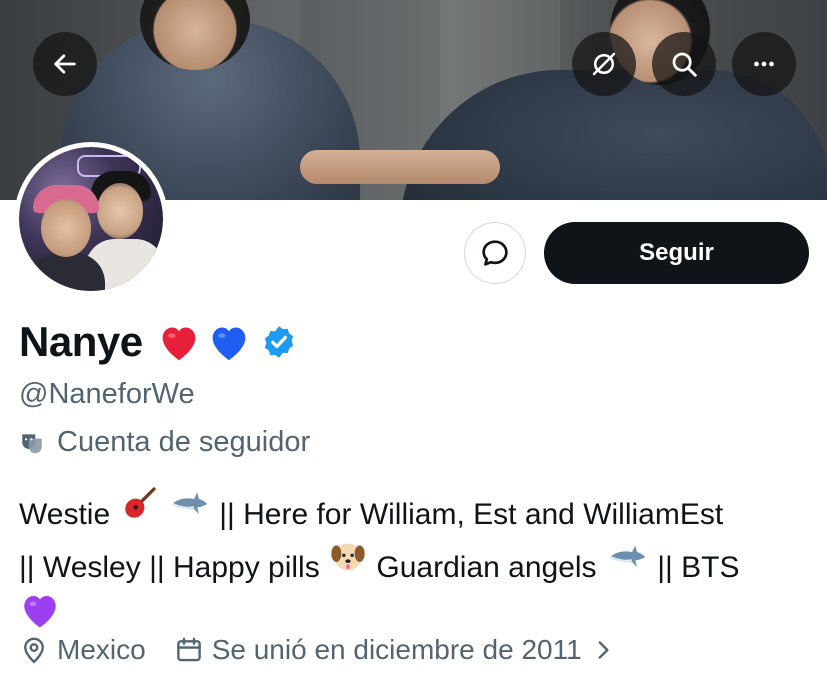 The width and height of the screenshot is (827, 685). I want to click on avatar, so click(91, 219).